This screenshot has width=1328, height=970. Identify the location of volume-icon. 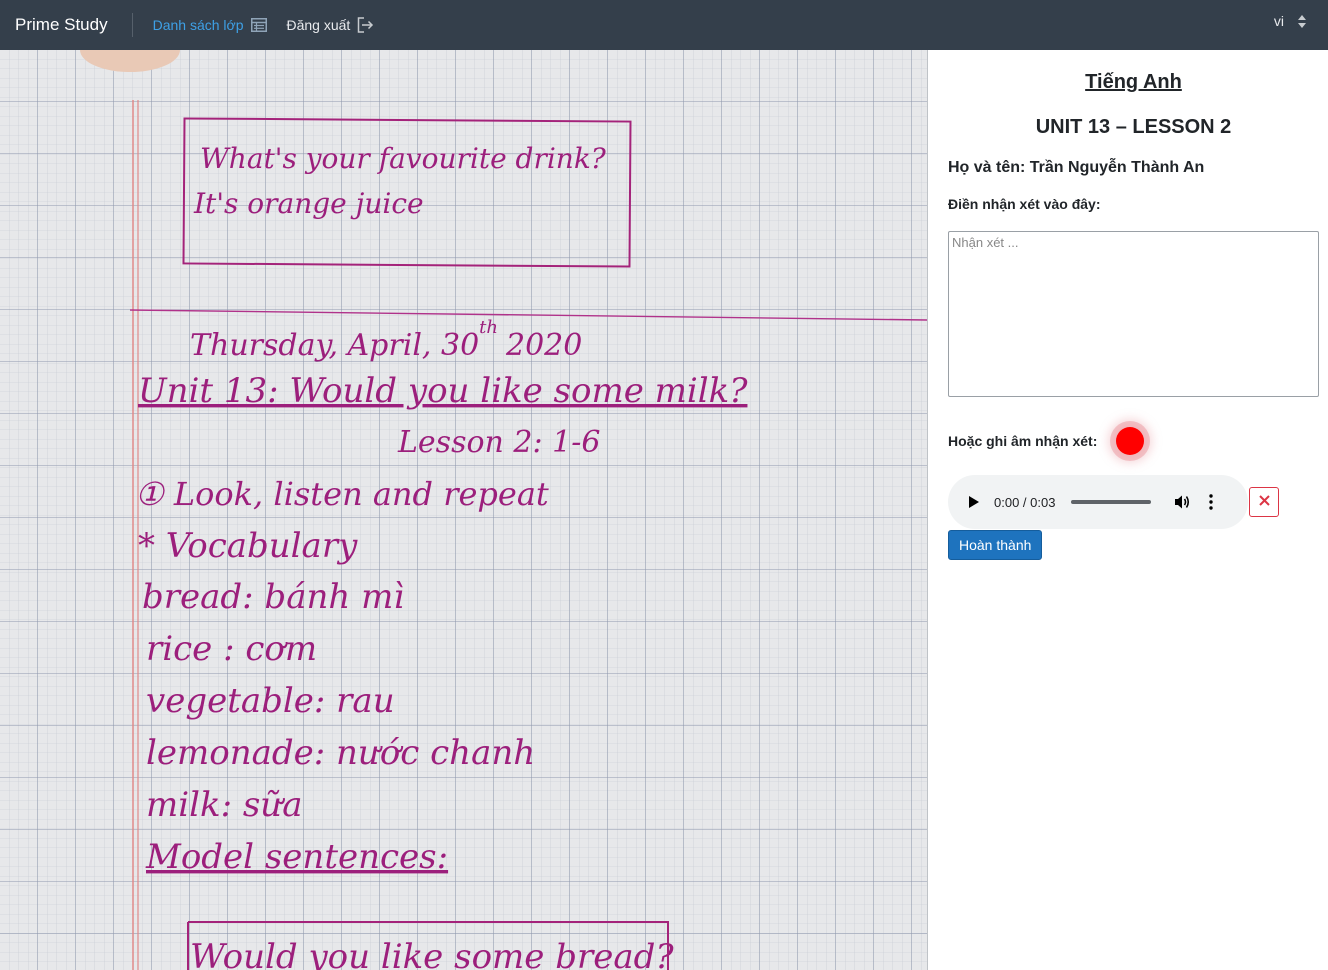
(1182, 502).